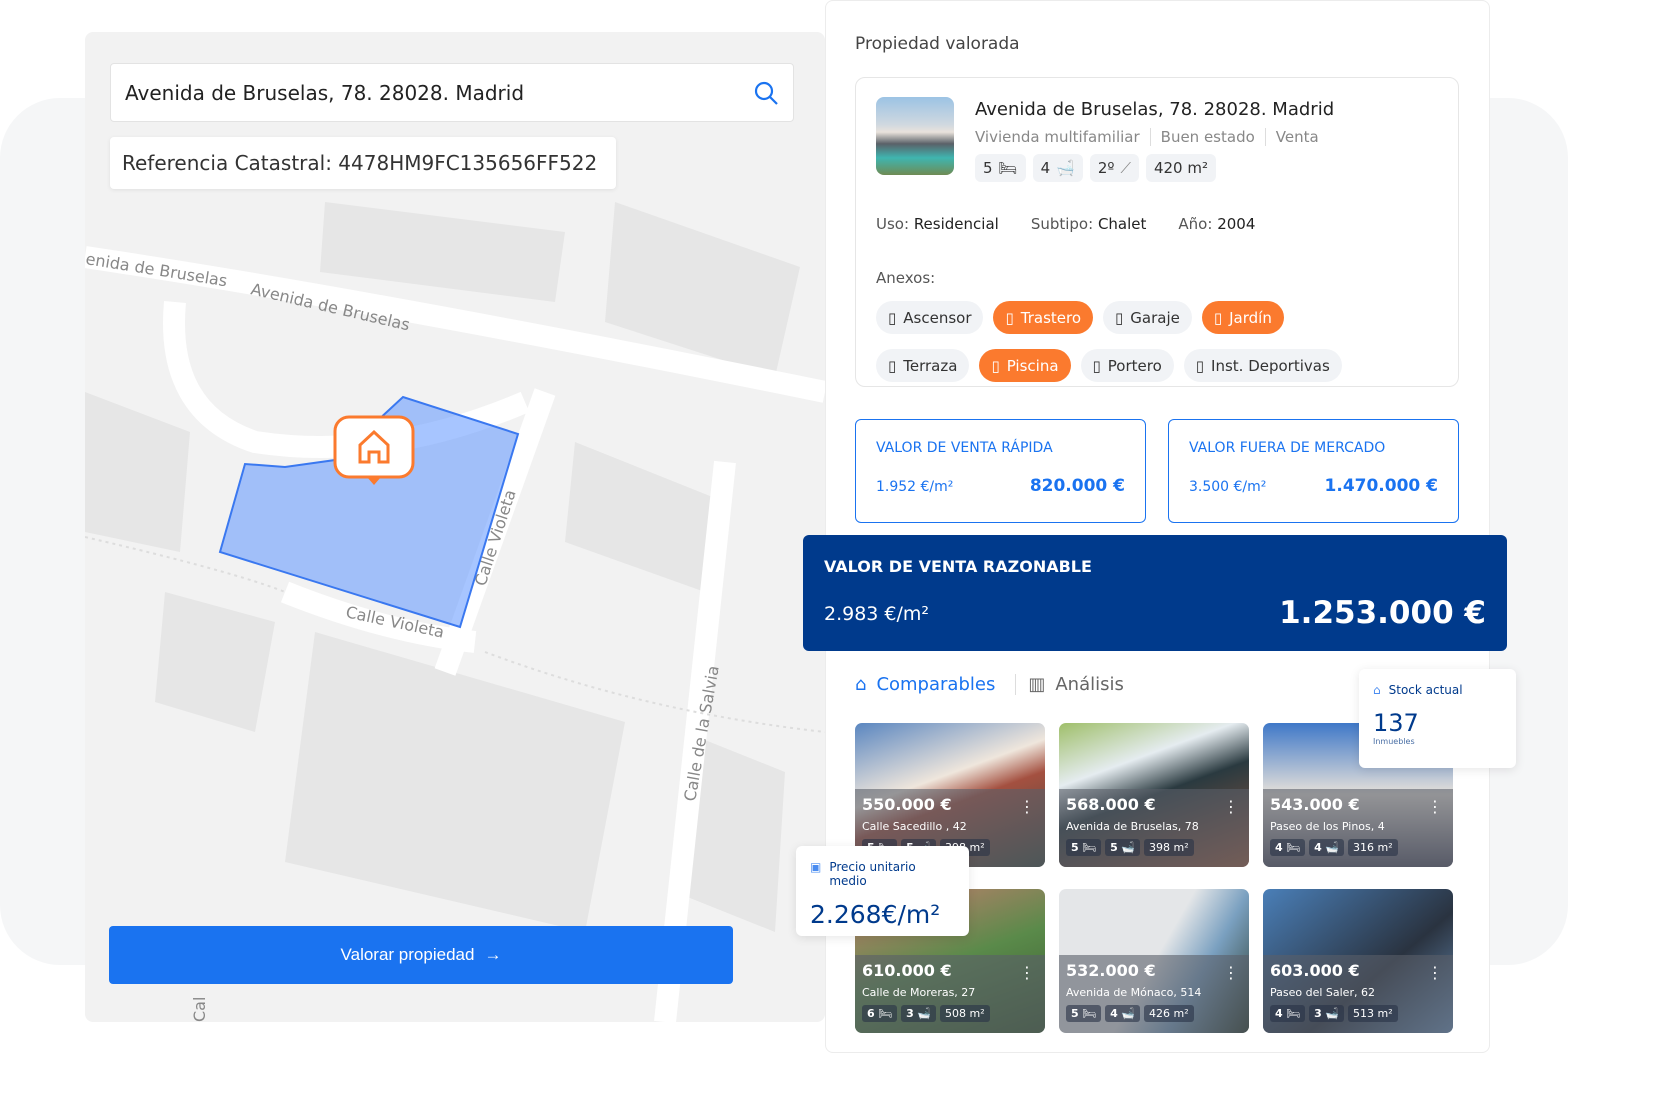  I want to click on comparable-price: 603.000 €, so click(1315, 970).